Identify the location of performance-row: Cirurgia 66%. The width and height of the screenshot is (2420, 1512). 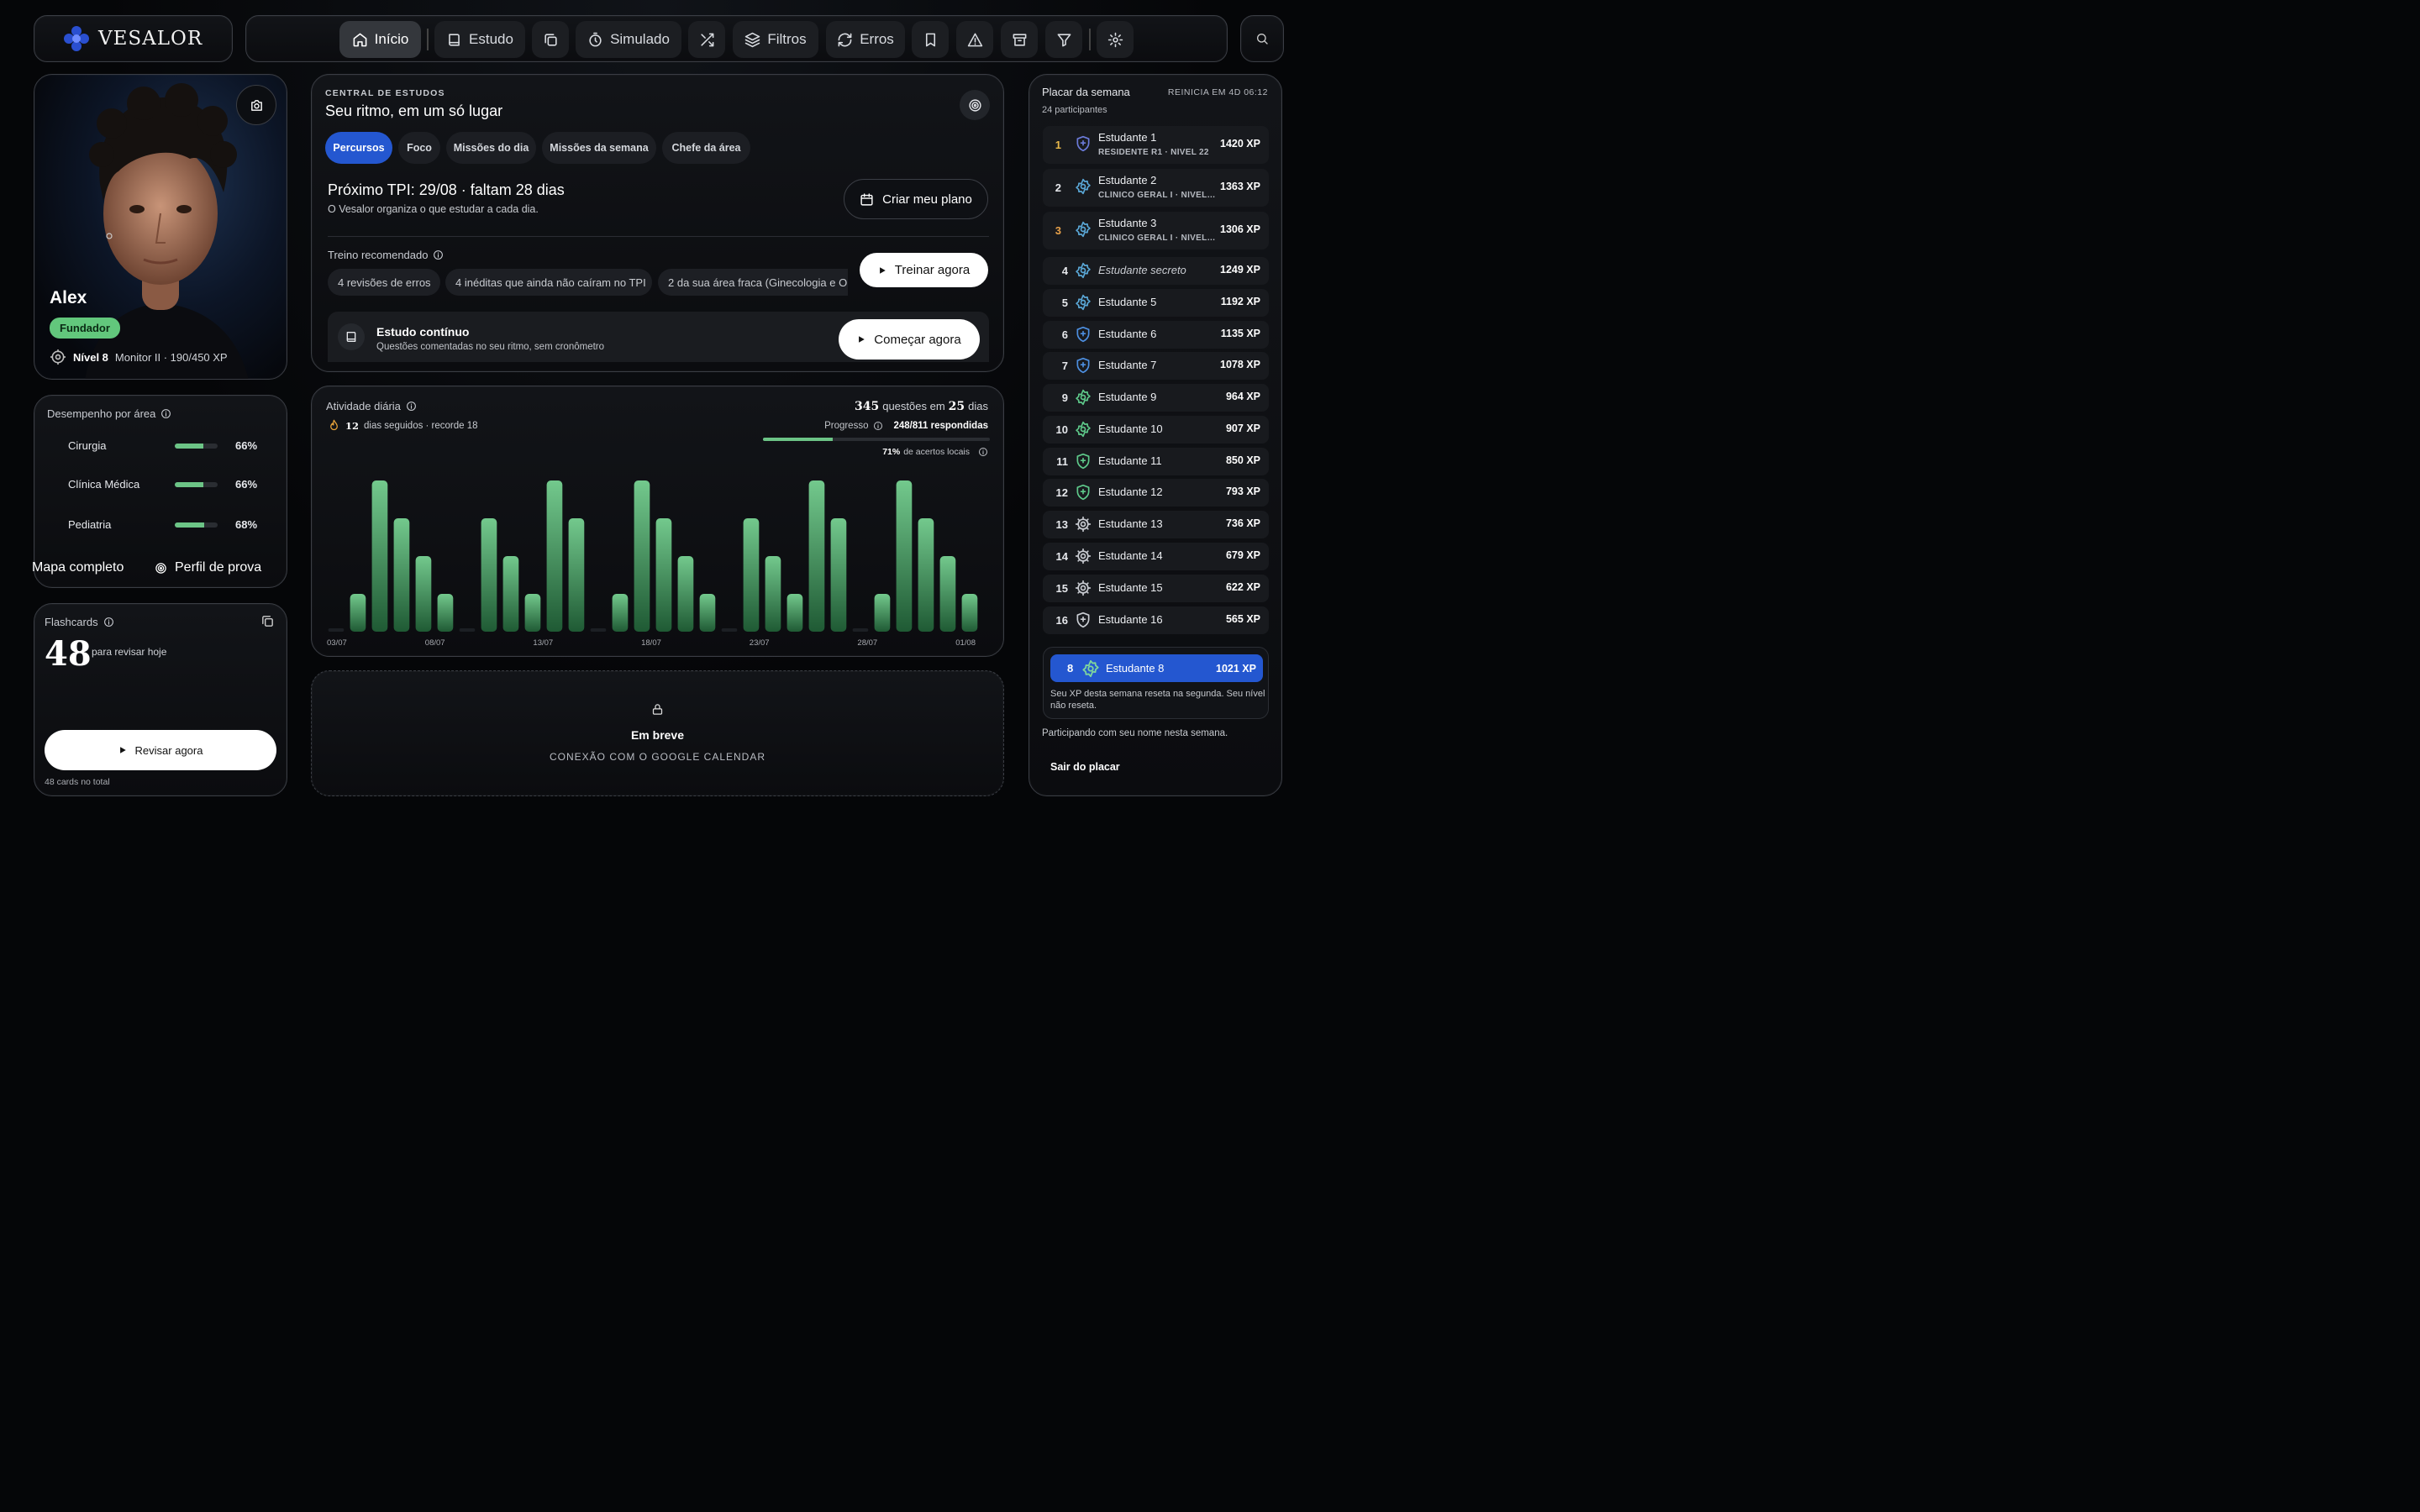
(162, 445).